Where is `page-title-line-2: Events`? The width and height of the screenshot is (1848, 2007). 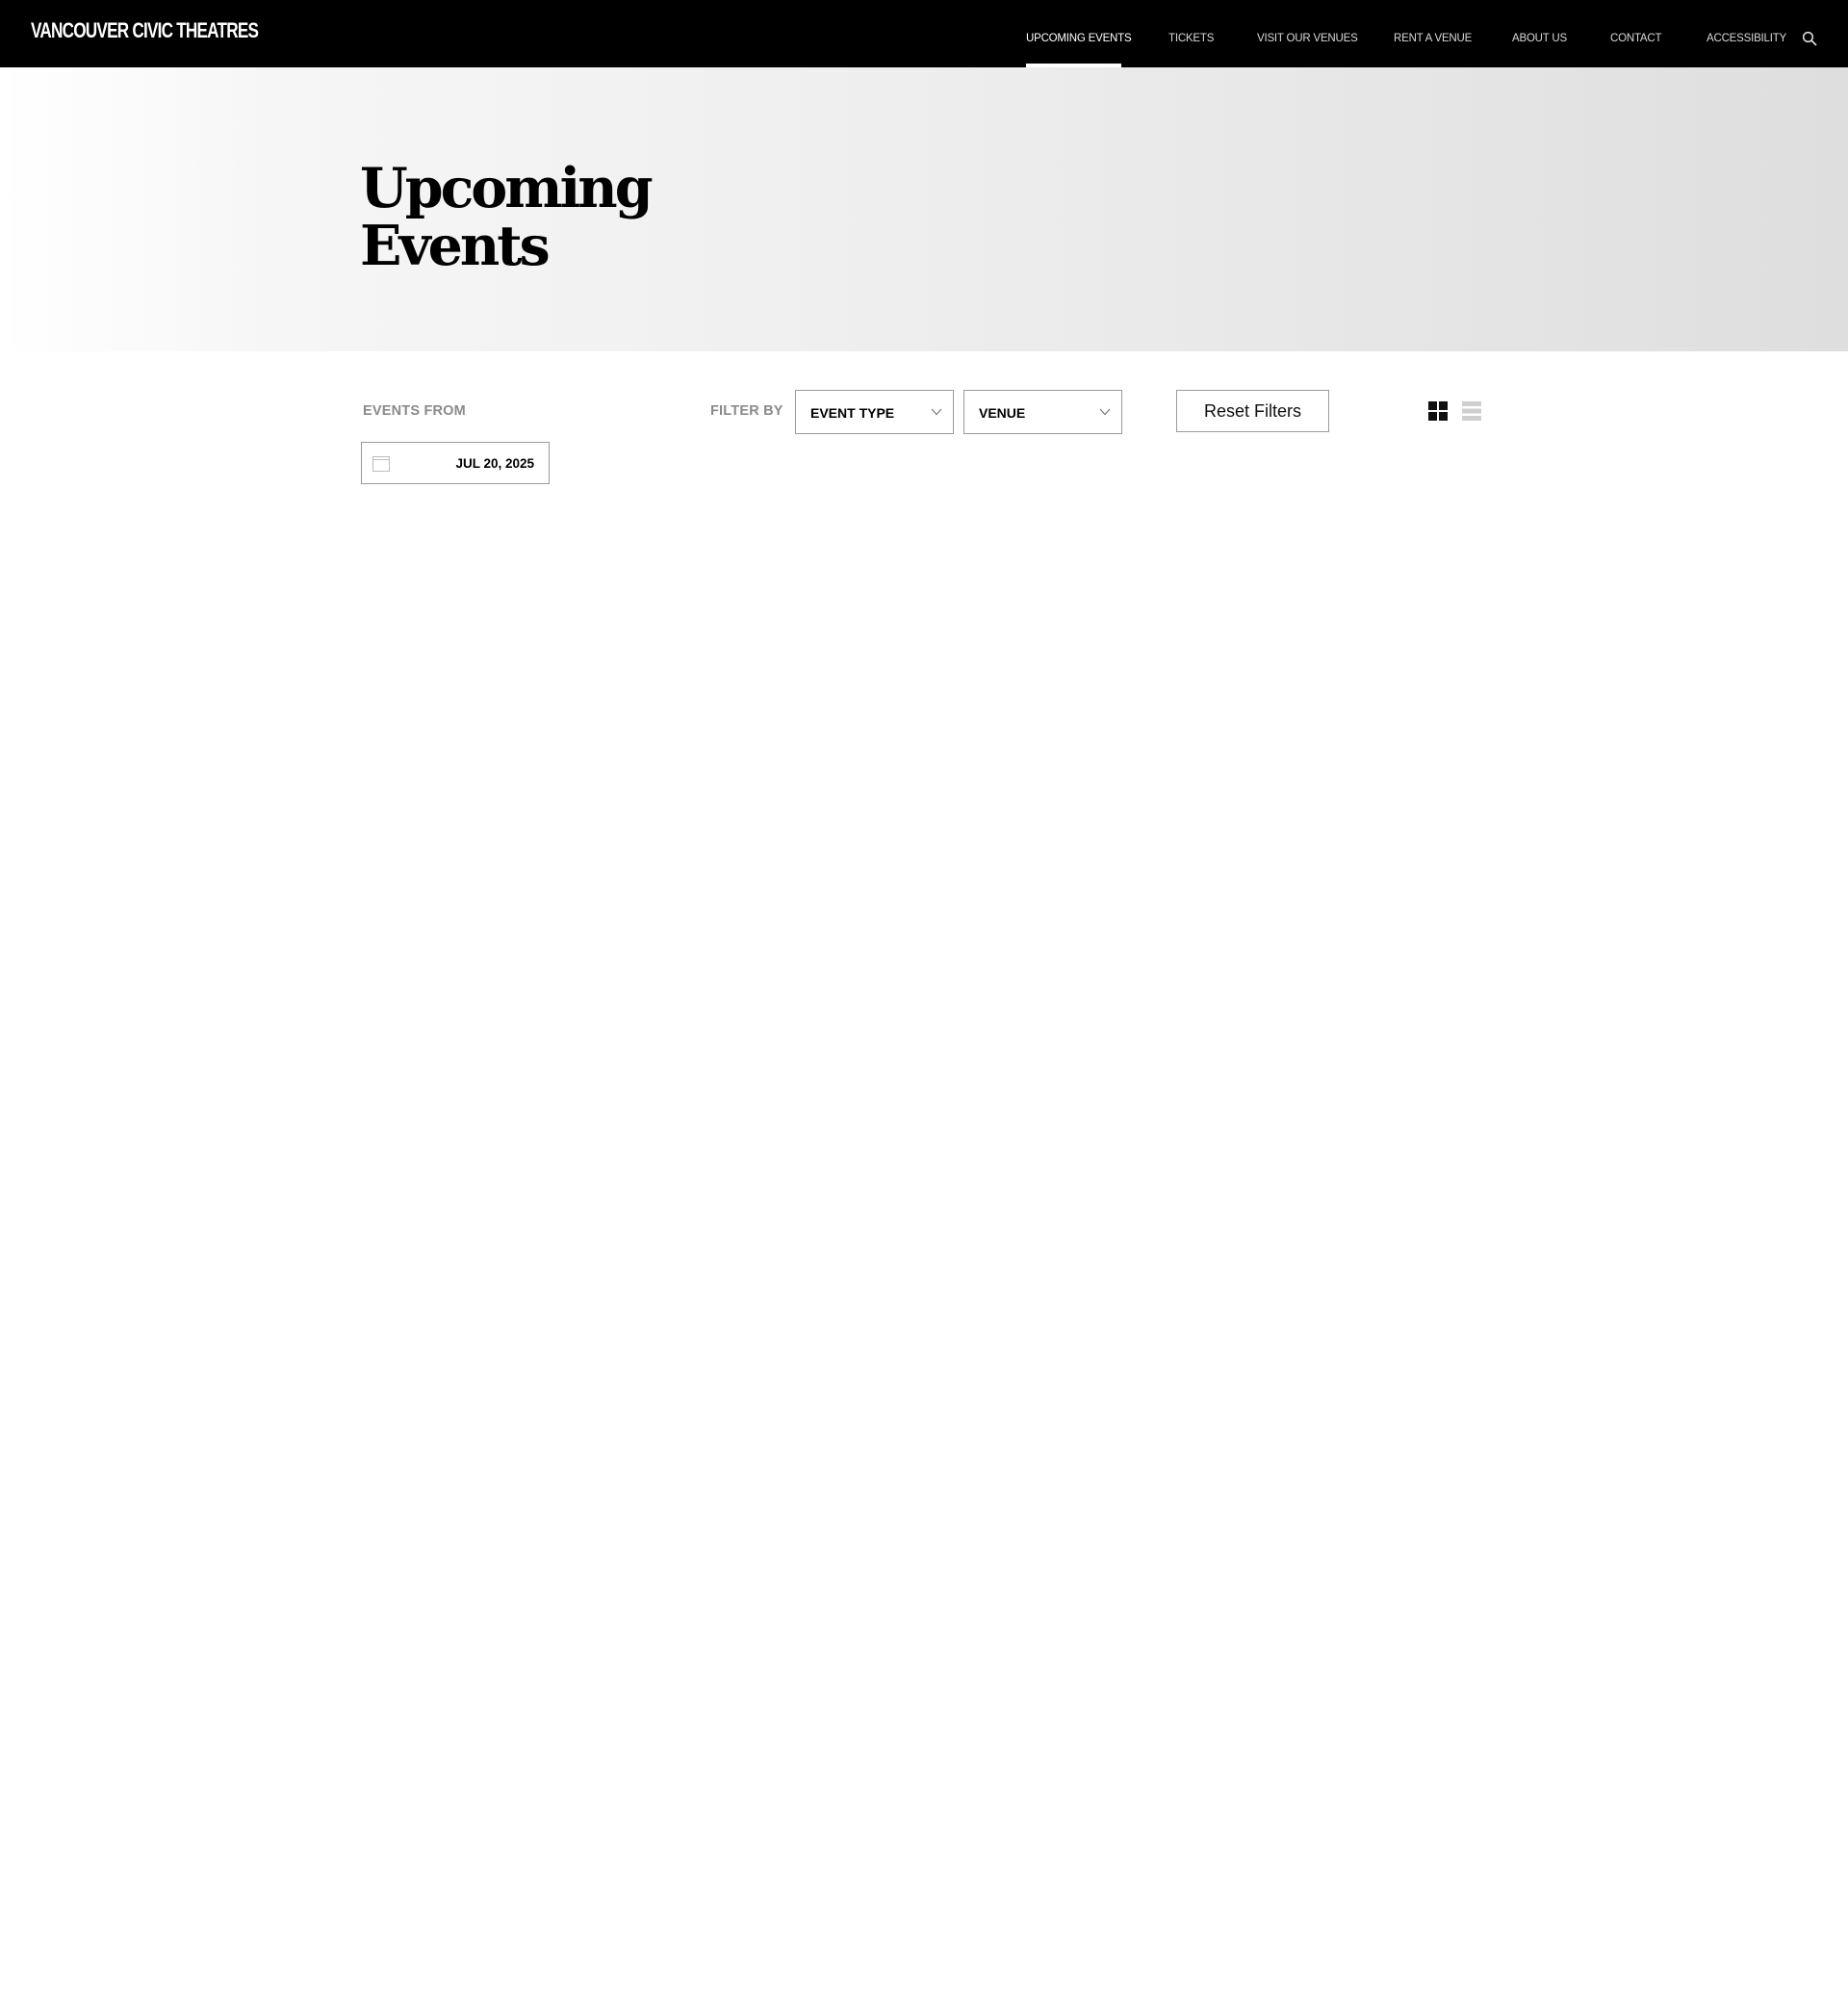 page-title-line-2: Events is located at coordinates (455, 246).